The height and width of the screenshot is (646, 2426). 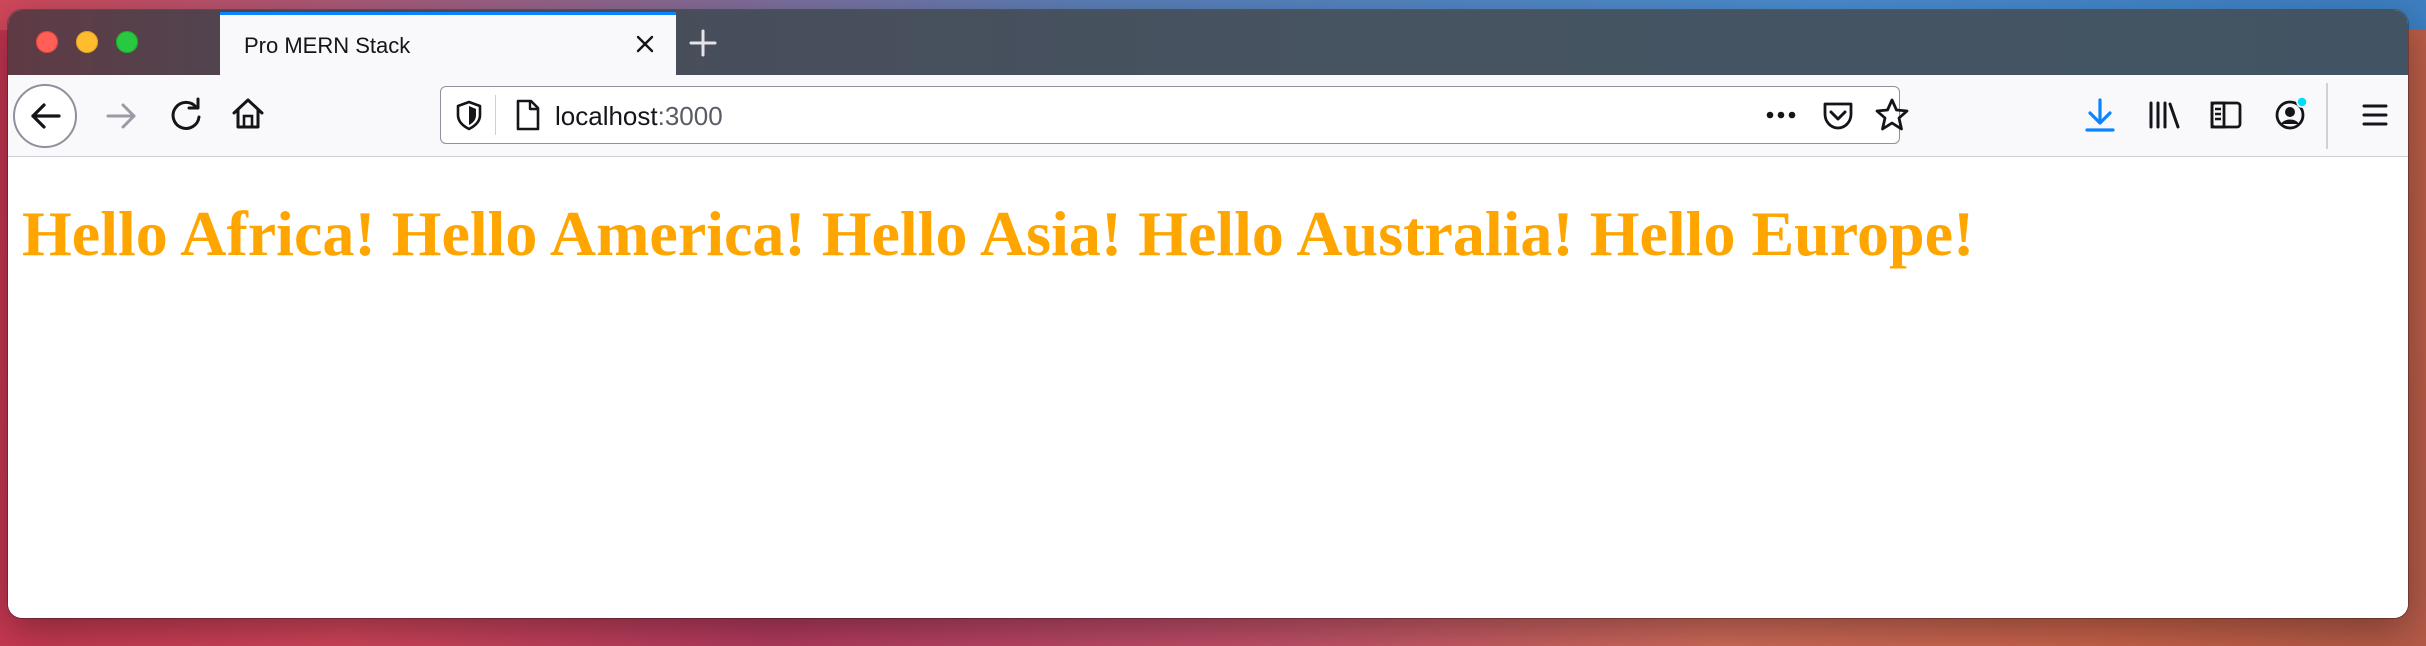 I want to click on pocket-icon, so click(x=1838, y=115).